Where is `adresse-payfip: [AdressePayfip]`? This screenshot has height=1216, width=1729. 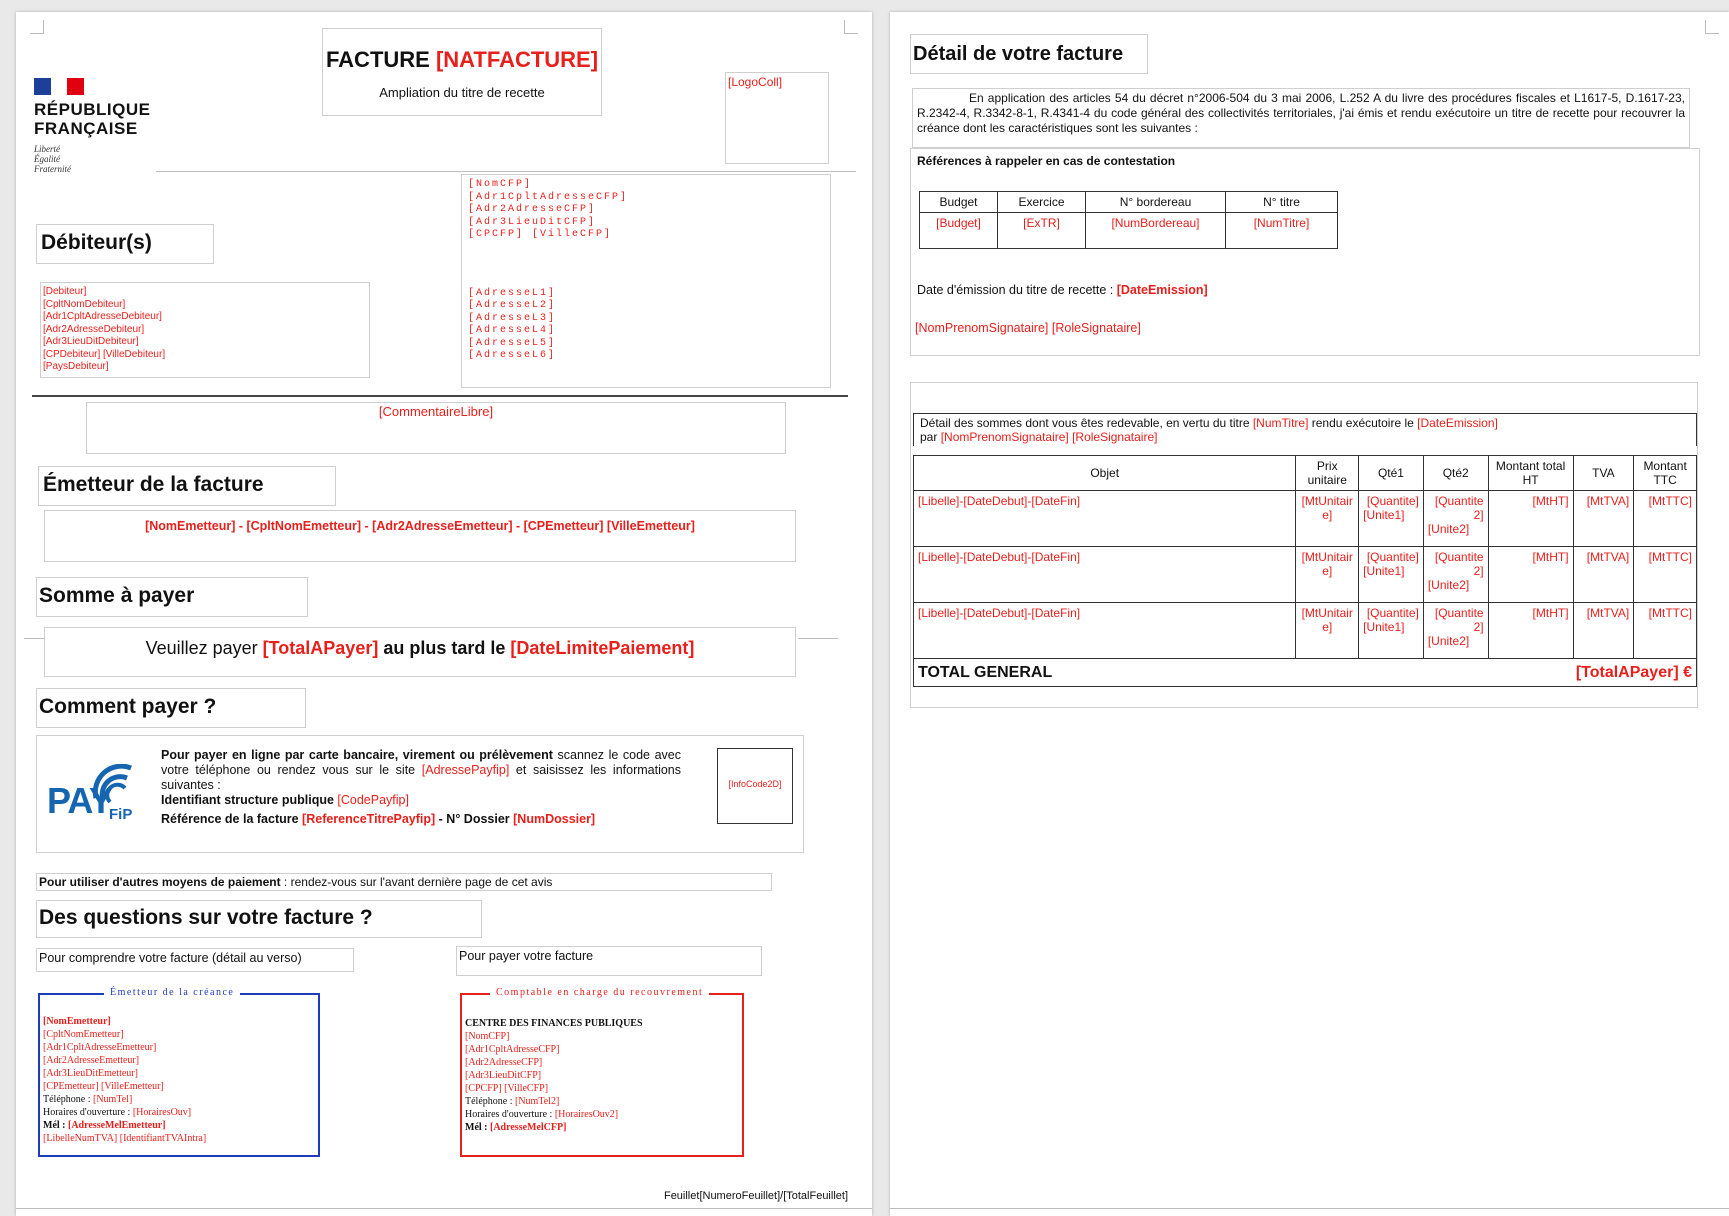 adresse-payfip: [AdressePayfip] is located at coordinates (465, 770).